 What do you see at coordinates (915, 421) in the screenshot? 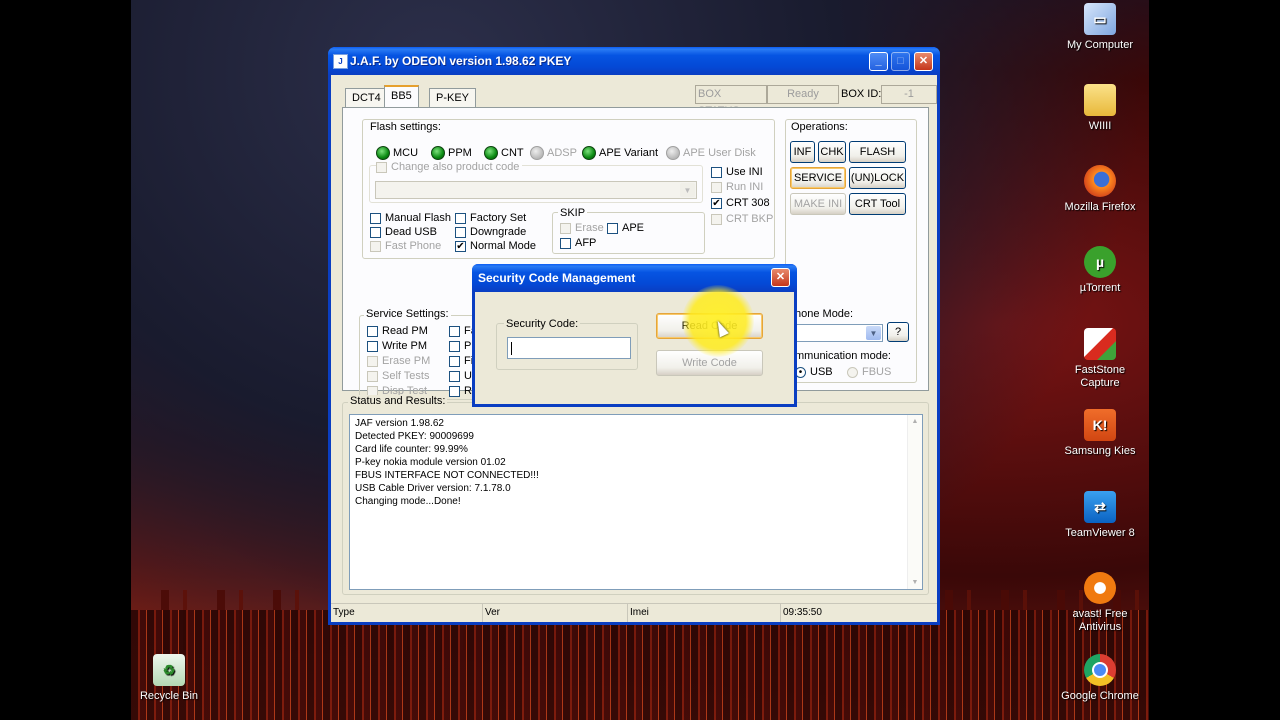
I see `scroll-up-icon: ▲` at bounding box center [915, 421].